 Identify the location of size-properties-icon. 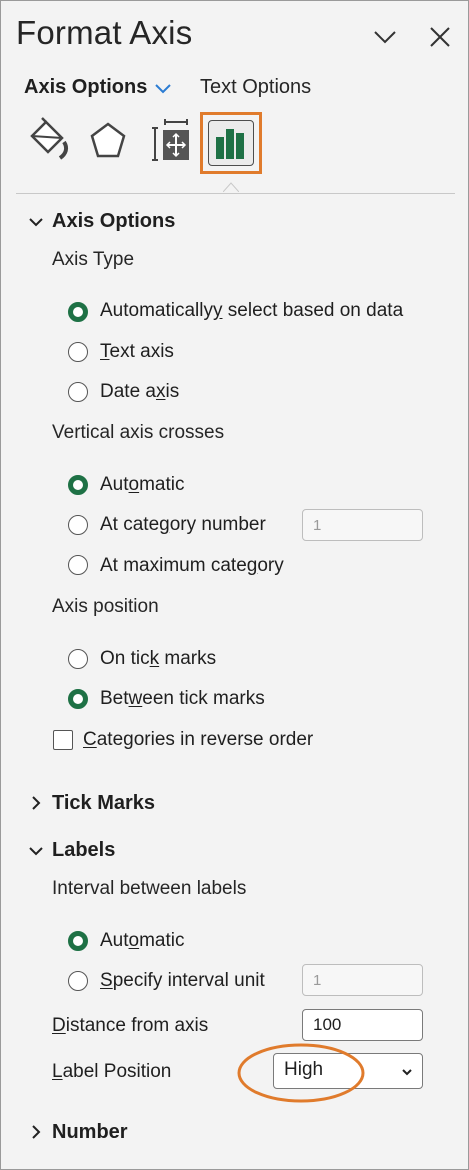
(174, 143).